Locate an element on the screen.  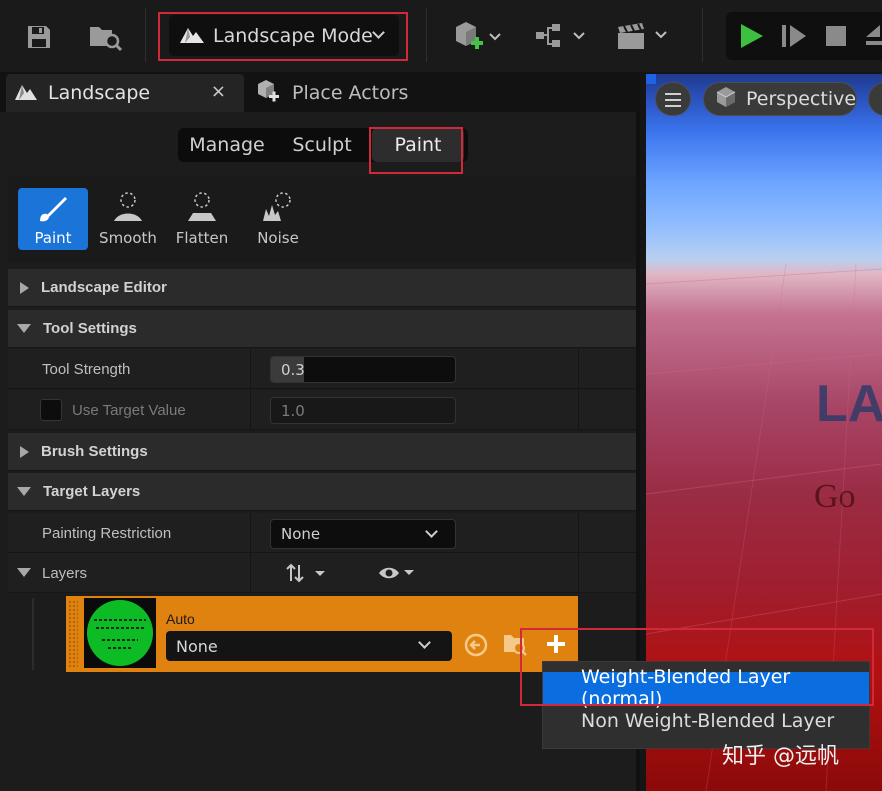
advance-frame-icon is located at coordinates (794, 36).